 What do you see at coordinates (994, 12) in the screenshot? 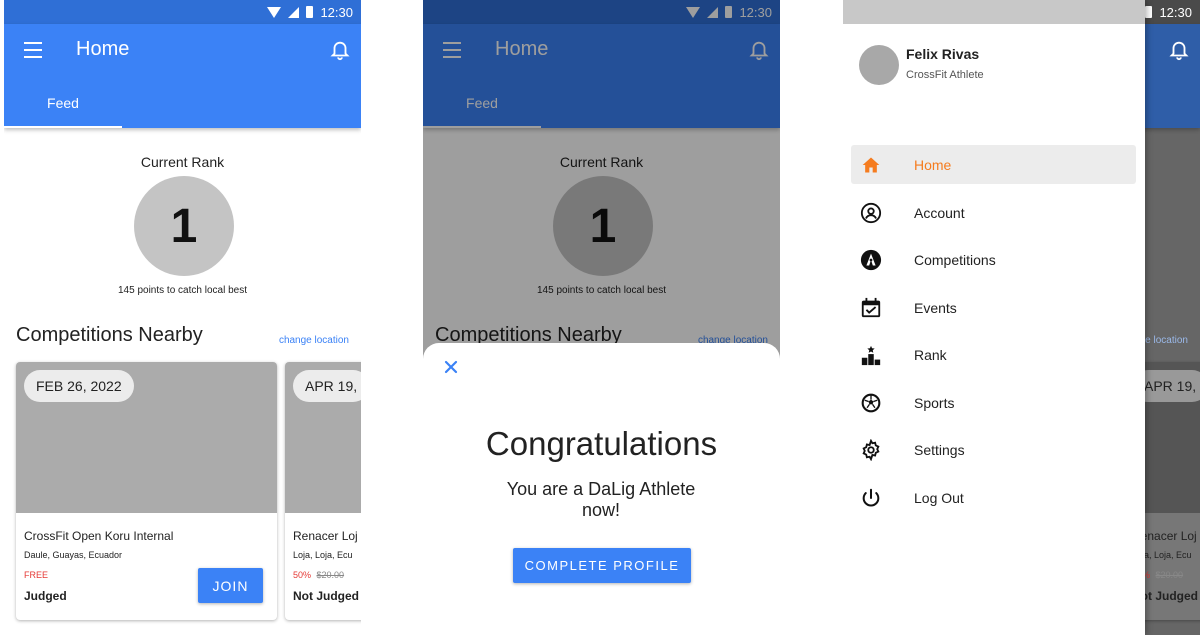
I see `drawer-status-bar` at bounding box center [994, 12].